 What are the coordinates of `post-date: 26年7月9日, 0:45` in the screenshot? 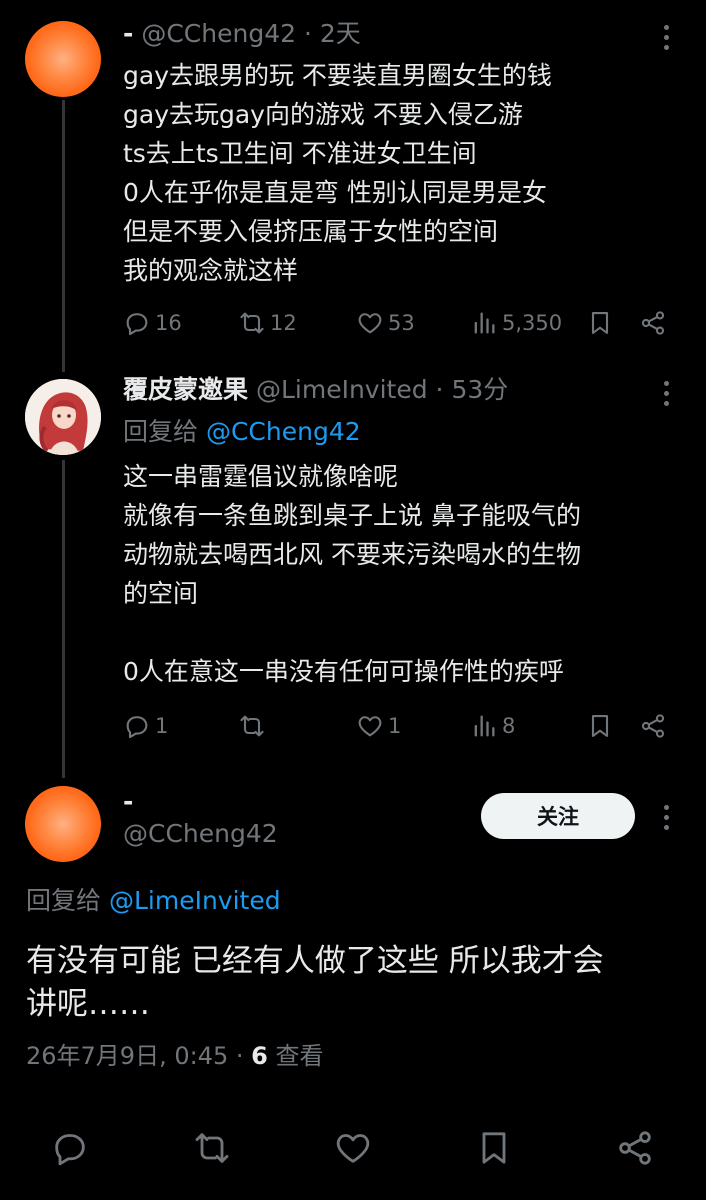 It's located at (127, 1056).